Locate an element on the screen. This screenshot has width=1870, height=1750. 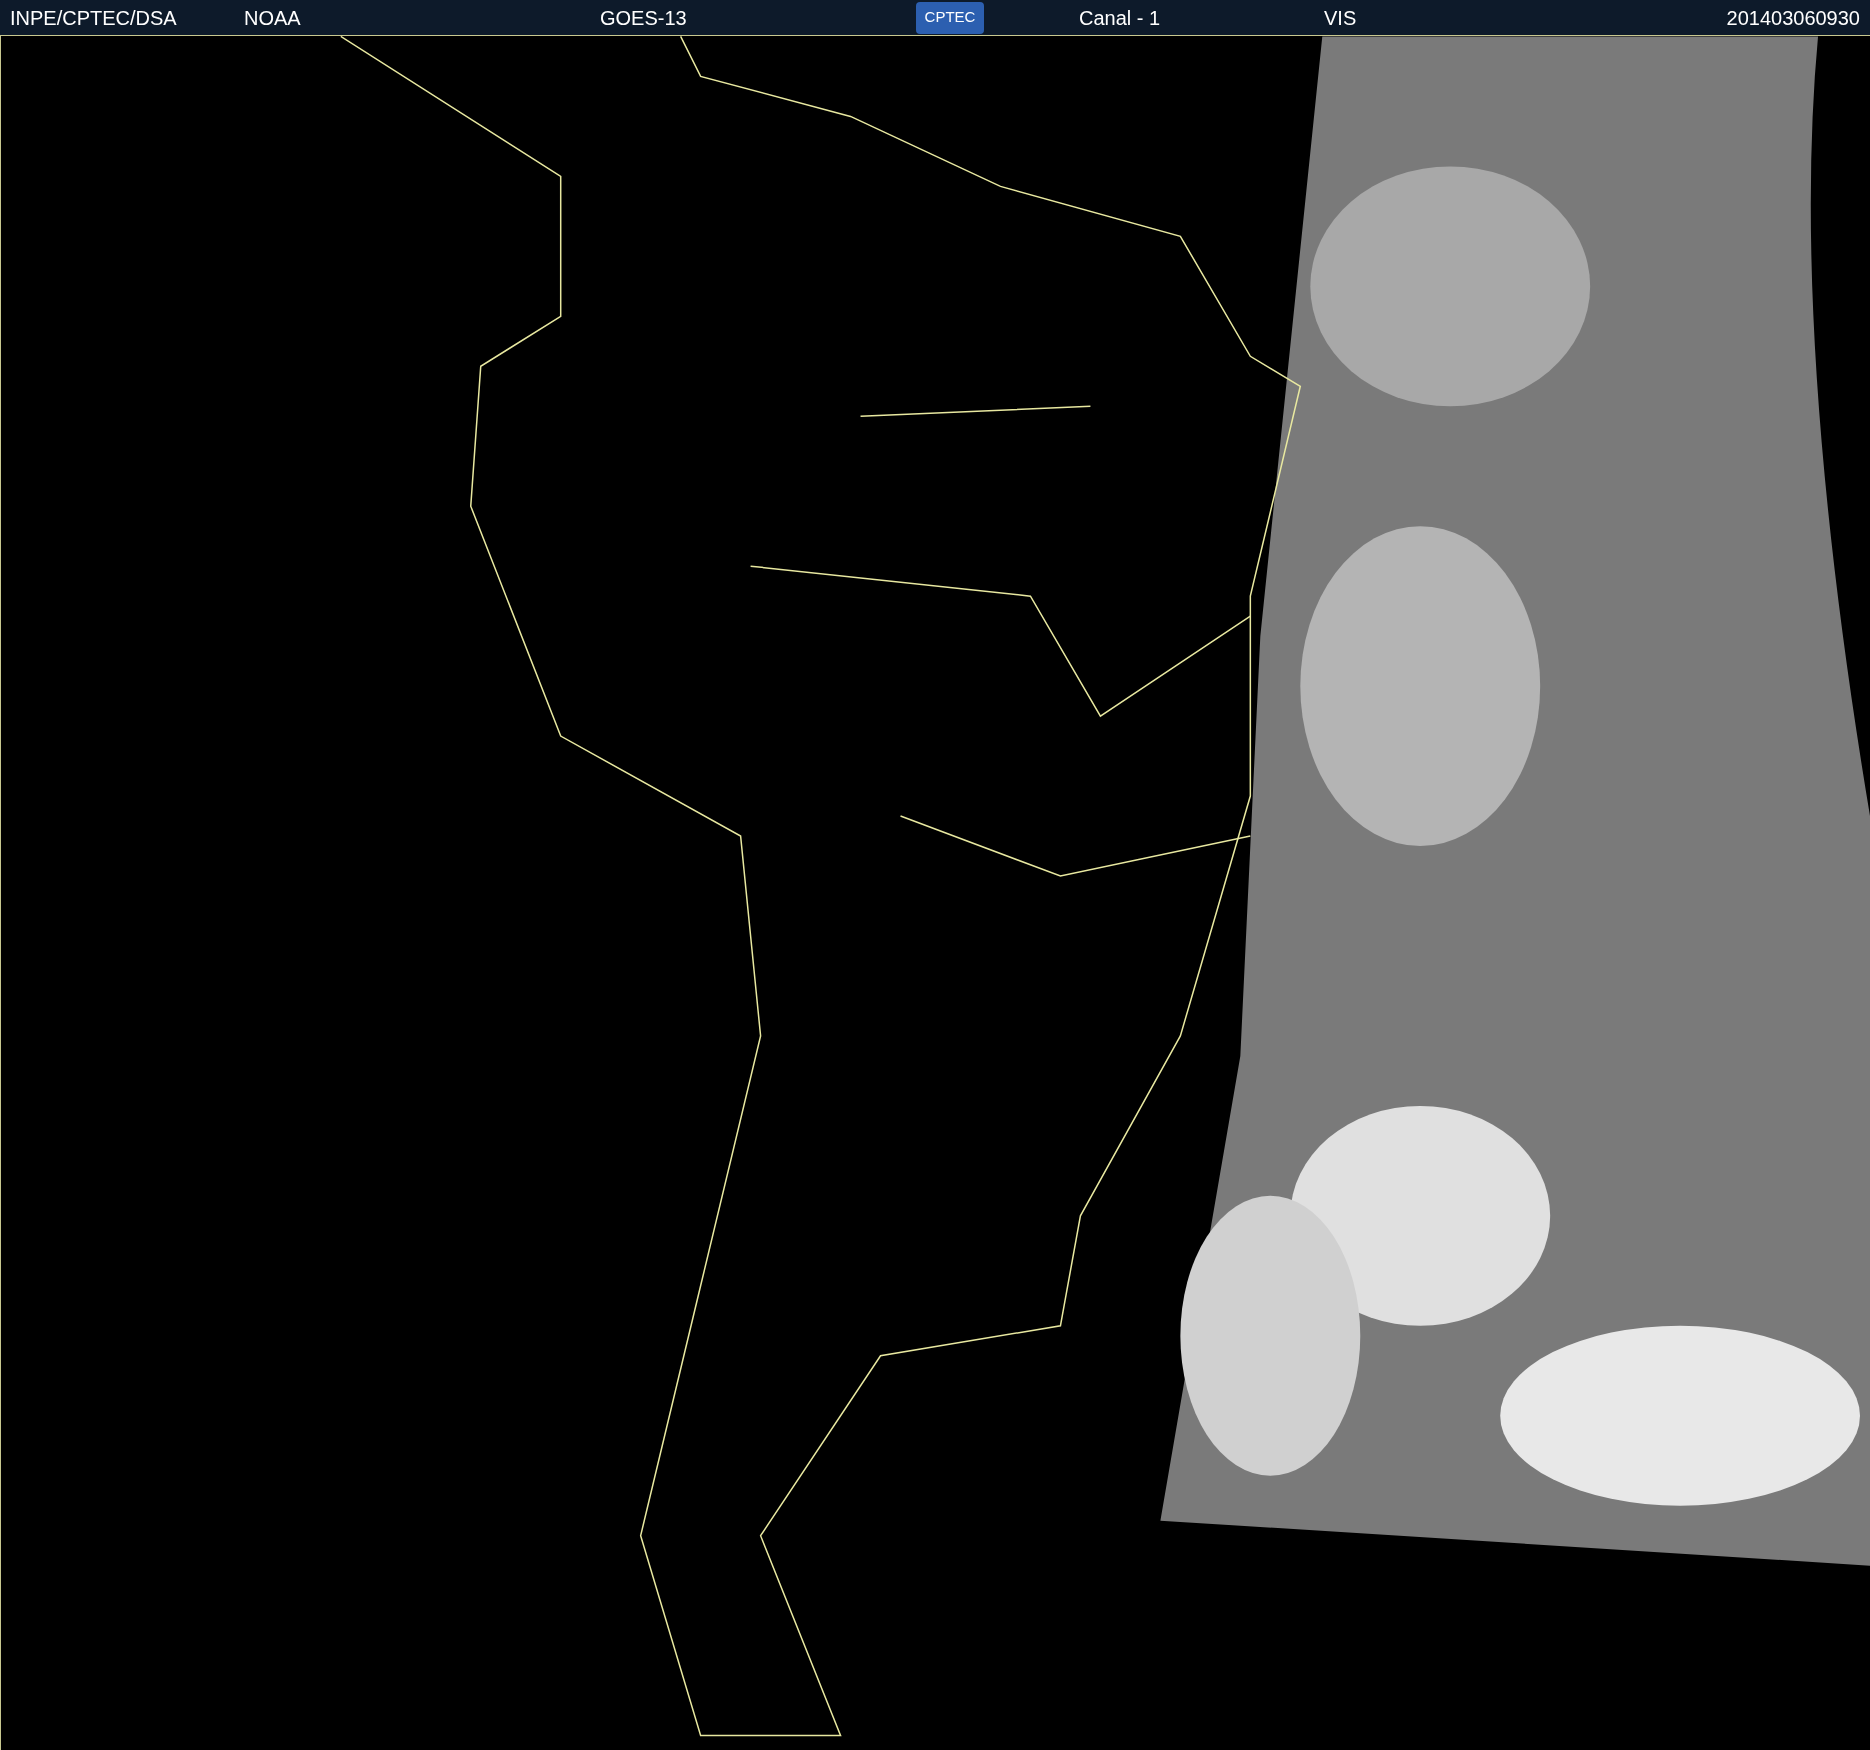
header-label: INPE/CPTEC/DSA is located at coordinates (94, 18).